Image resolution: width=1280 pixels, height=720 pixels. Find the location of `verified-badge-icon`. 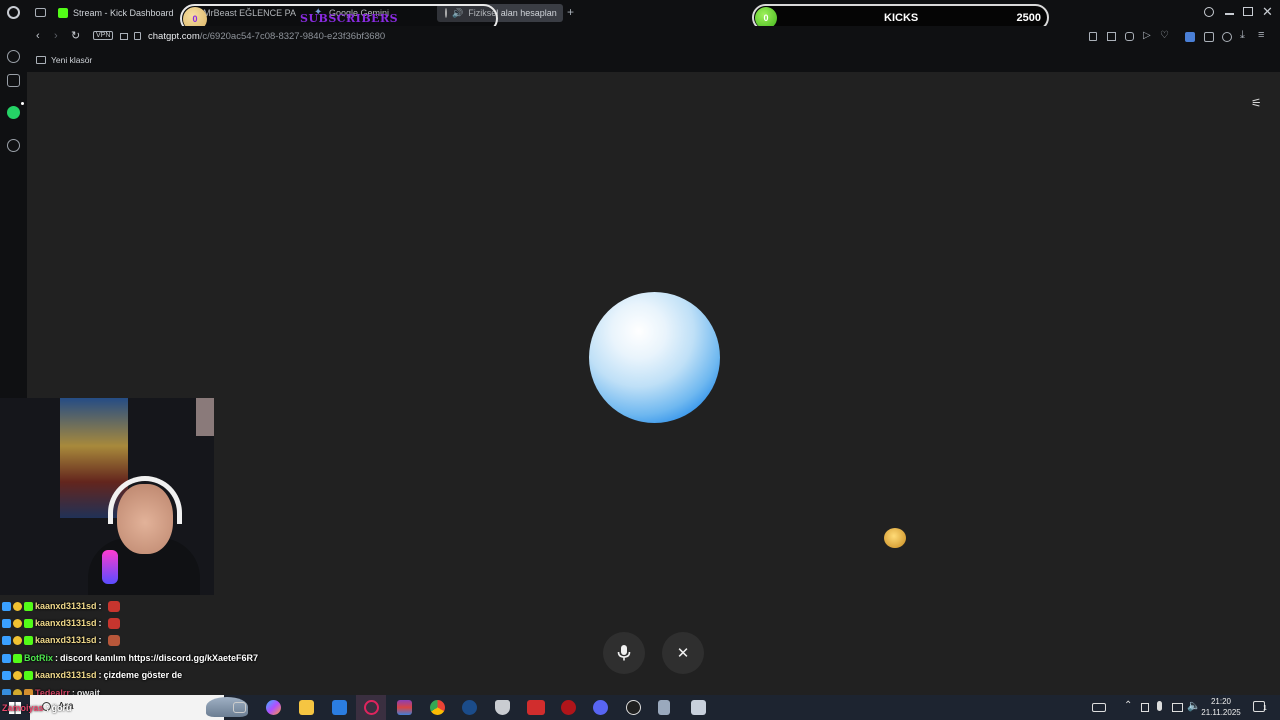

verified-badge-icon is located at coordinates (17, 658).